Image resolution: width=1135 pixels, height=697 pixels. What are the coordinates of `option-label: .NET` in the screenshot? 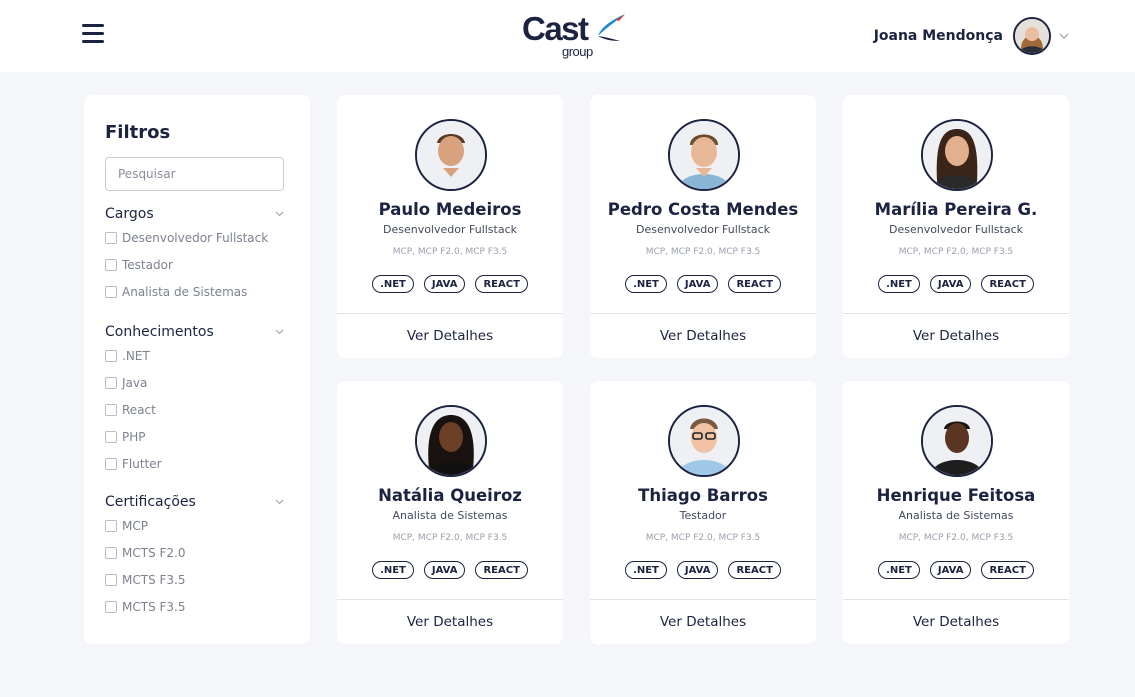 It's located at (136, 356).